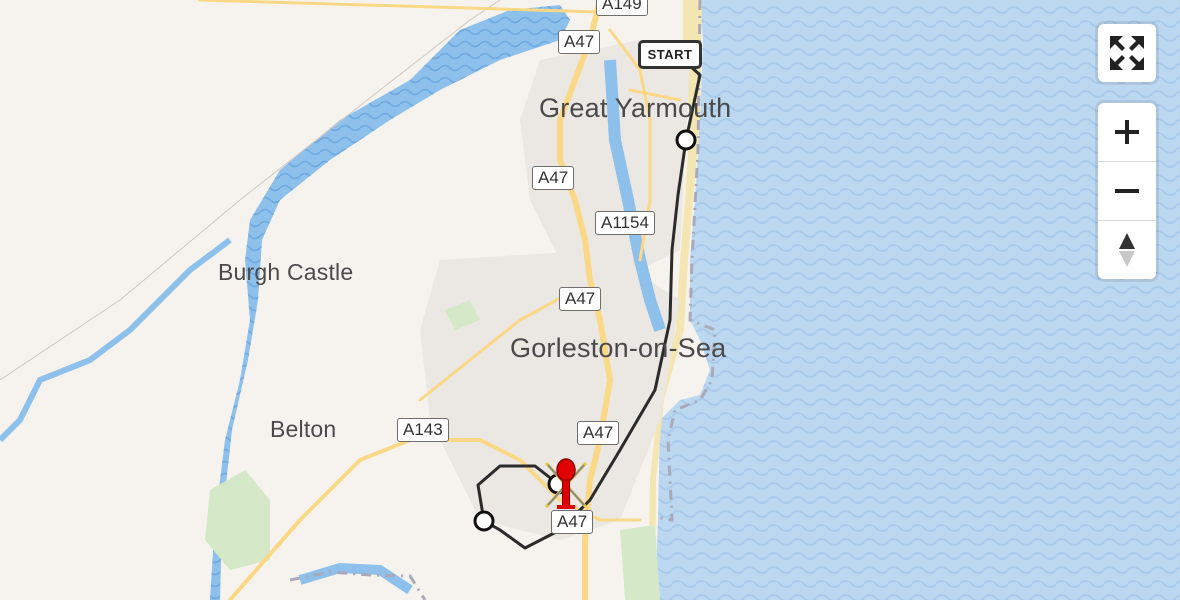 This screenshot has height=600, width=1180. What do you see at coordinates (635, 108) in the screenshot?
I see `place-label-great-yarmouth: Great Yarmouth` at bounding box center [635, 108].